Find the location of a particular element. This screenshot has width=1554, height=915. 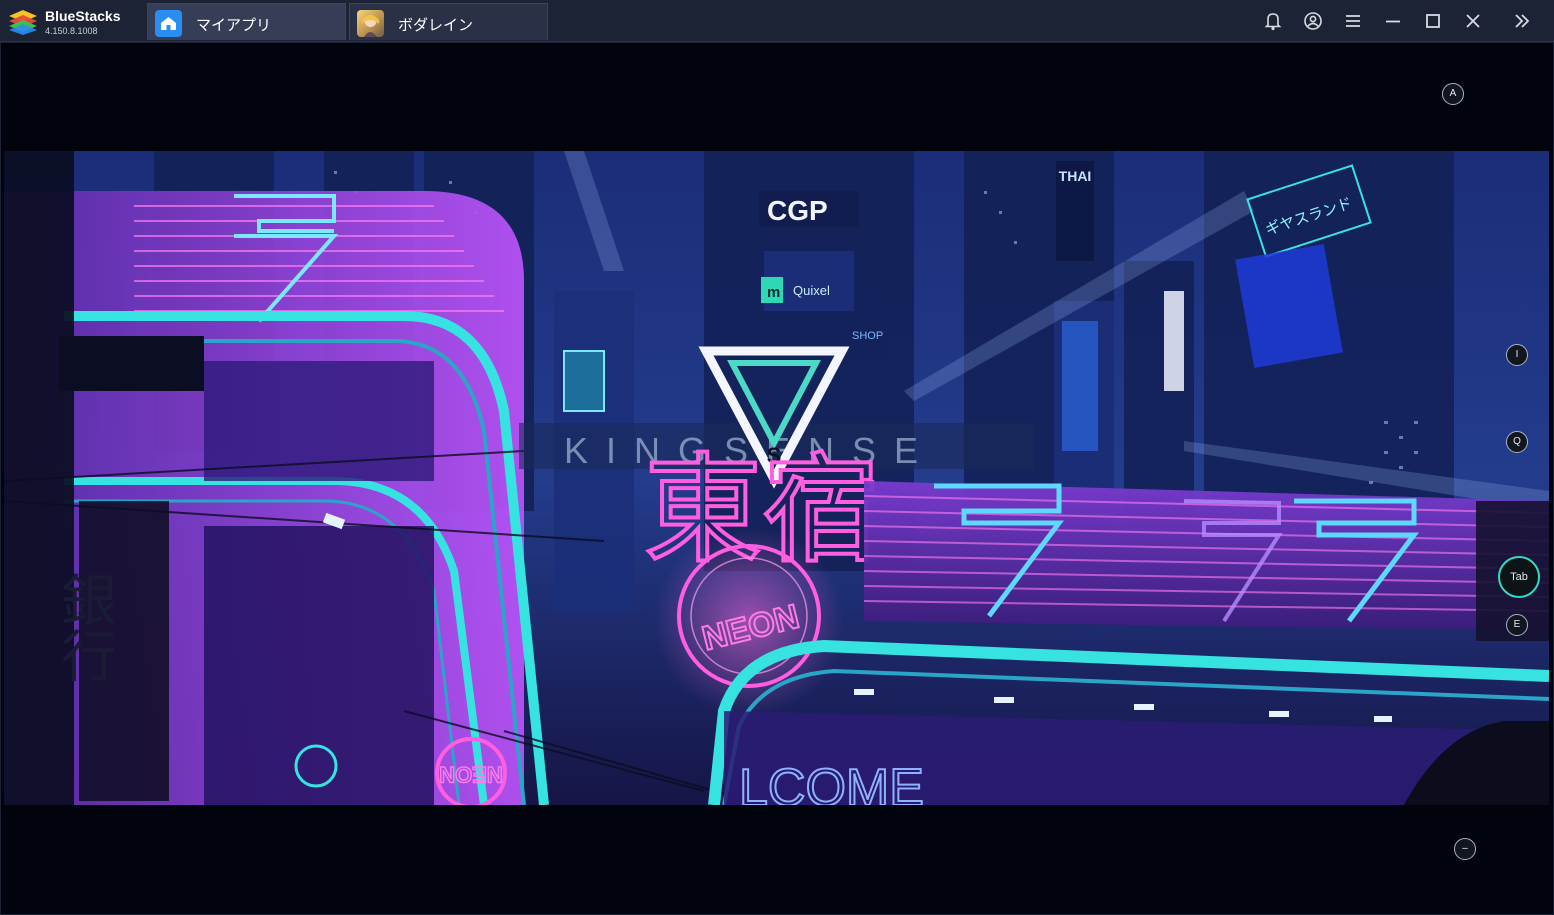

thai-sign: THAI is located at coordinates (1075, 211).